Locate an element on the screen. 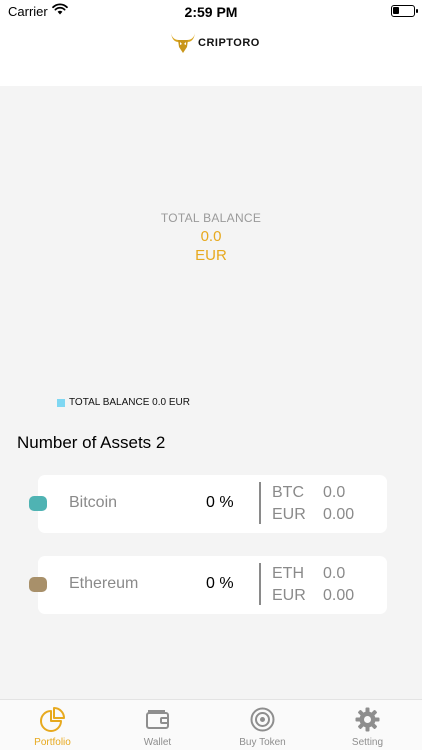 The height and width of the screenshot is (750, 422). bull-logo-icon is located at coordinates (183, 43).